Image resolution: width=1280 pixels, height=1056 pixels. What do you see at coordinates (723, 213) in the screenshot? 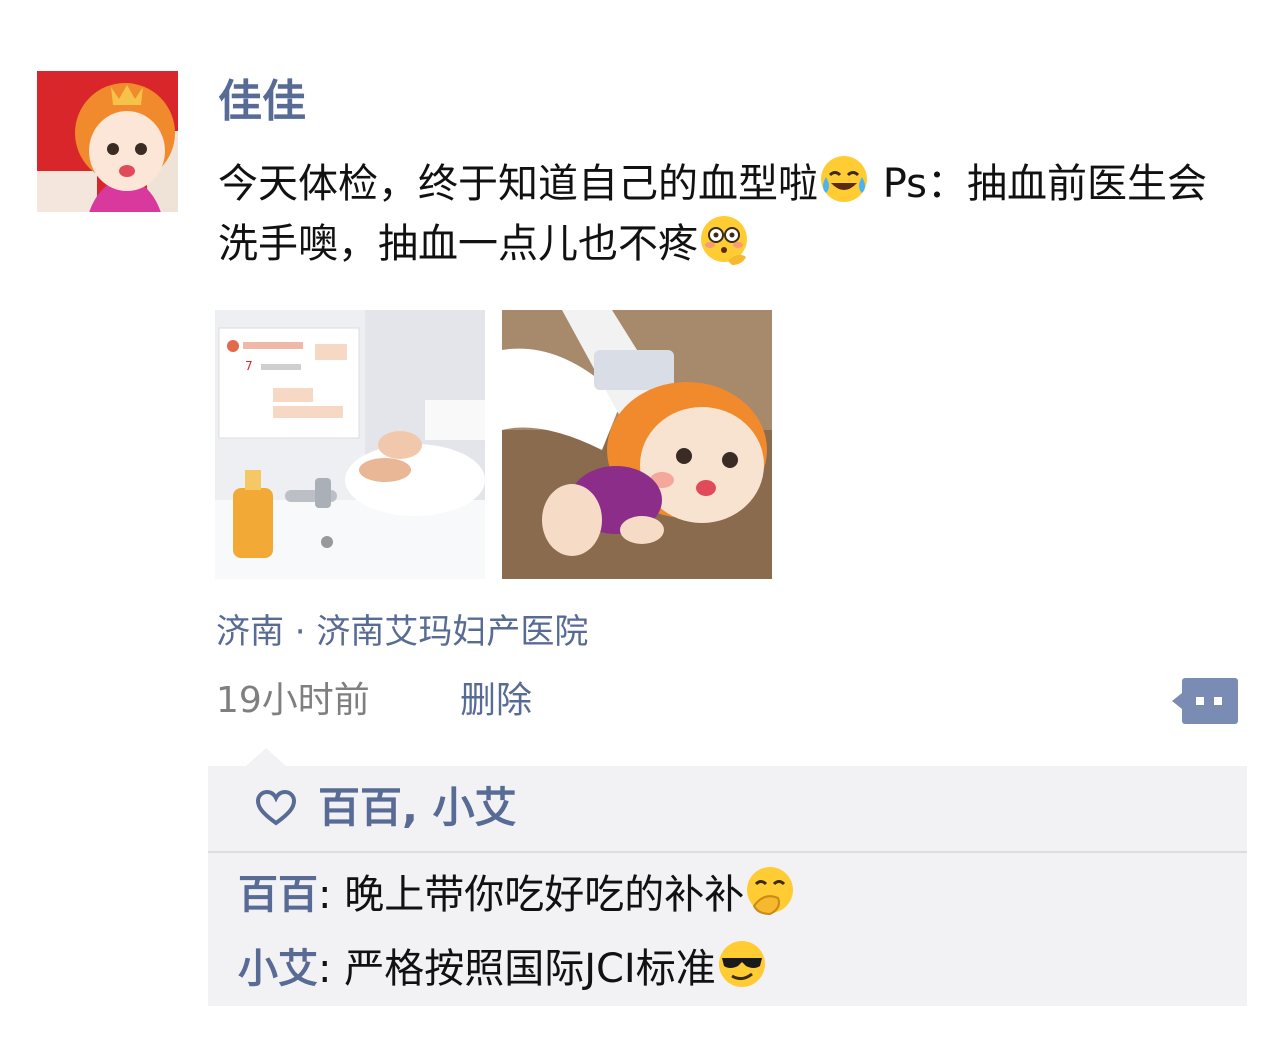
I see `post-text: 今天体检，终于知道自己的血型啦 Ps：抽血前医生会洗手噢，抽血一点儿也不疼` at bounding box center [723, 213].